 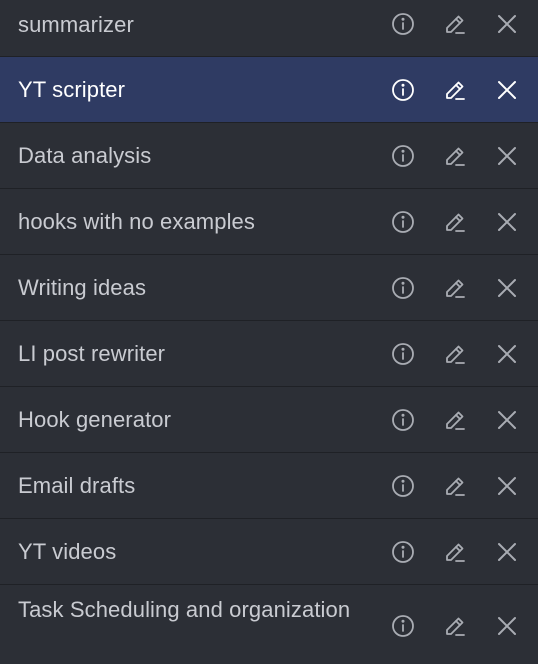 I want to click on list-item-label: hooks with no examples, so click(x=136, y=221).